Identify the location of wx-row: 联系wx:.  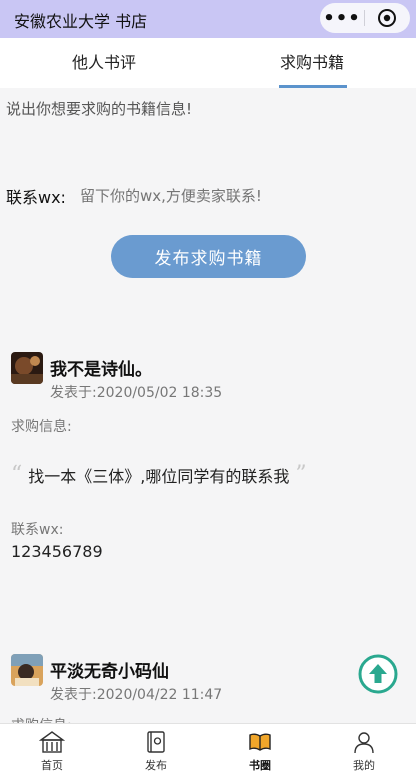
(193, 196).